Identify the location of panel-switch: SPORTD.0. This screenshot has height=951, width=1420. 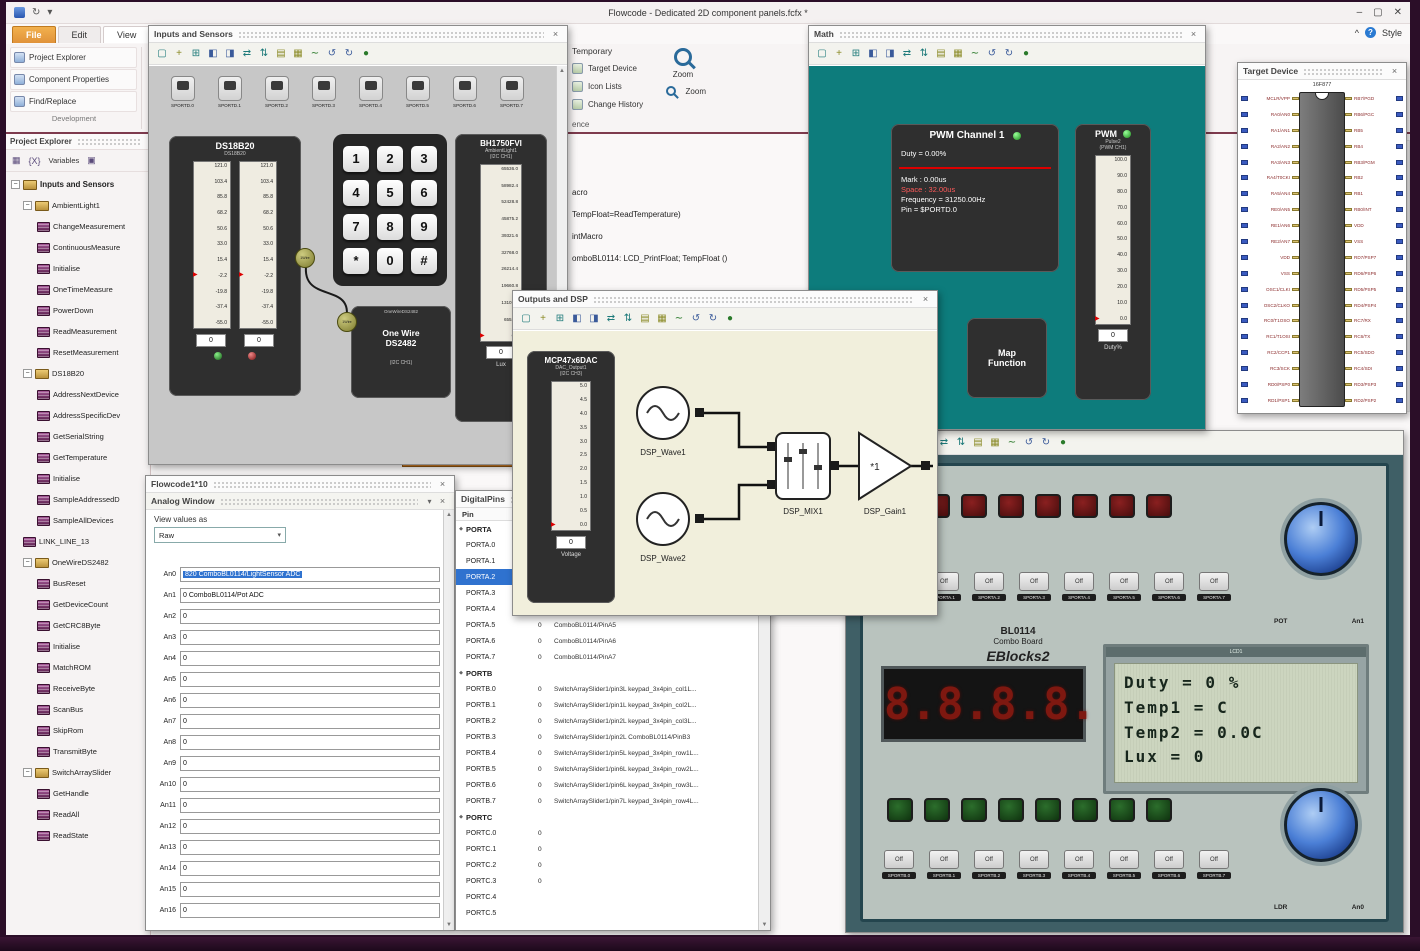
(182, 92).